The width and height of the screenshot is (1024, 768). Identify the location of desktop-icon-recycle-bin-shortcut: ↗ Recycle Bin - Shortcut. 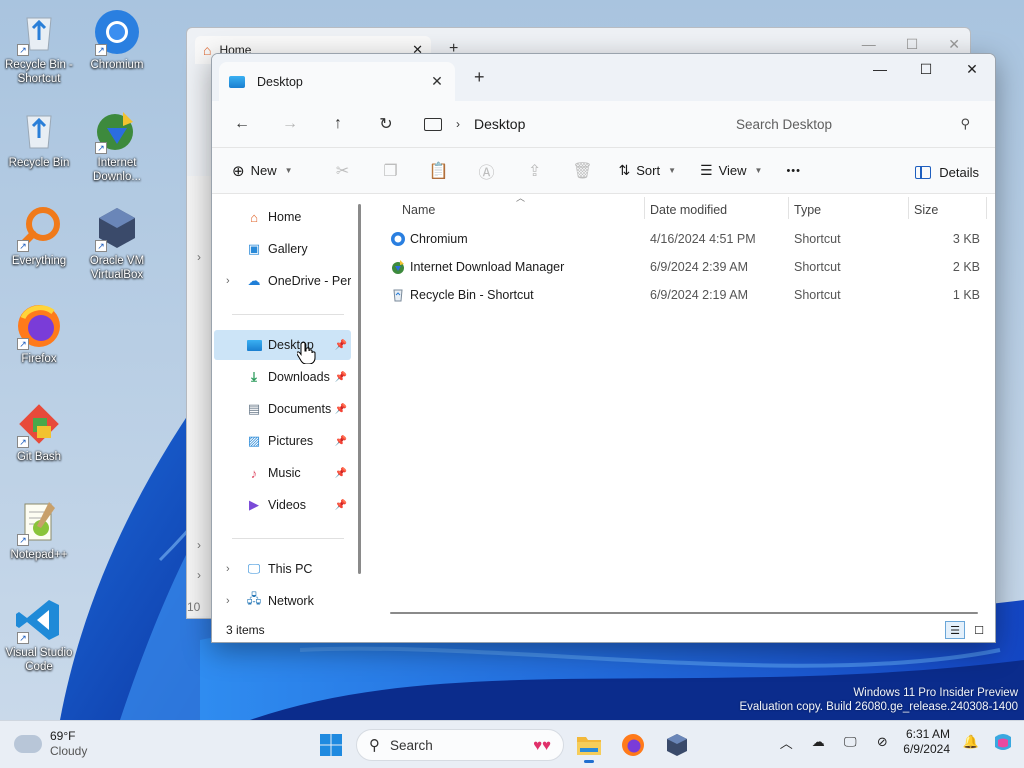
(39, 47).